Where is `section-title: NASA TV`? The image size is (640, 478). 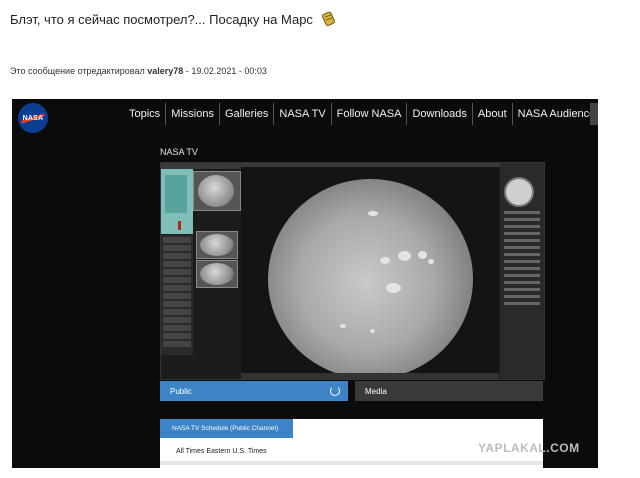 section-title: NASA TV is located at coordinates (179, 152).